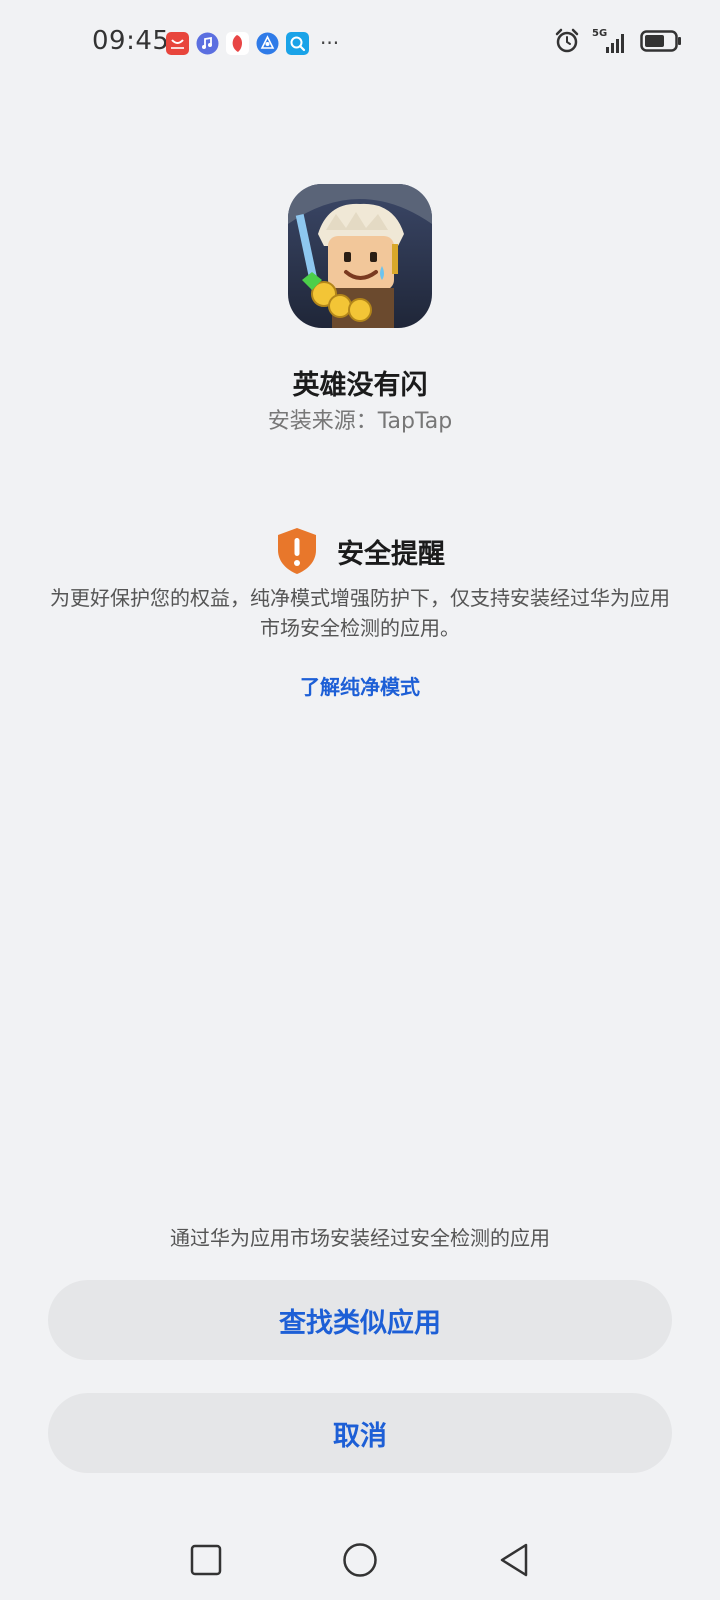 The image size is (720, 1600). I want to click on browser-icon, so click(267, 43).